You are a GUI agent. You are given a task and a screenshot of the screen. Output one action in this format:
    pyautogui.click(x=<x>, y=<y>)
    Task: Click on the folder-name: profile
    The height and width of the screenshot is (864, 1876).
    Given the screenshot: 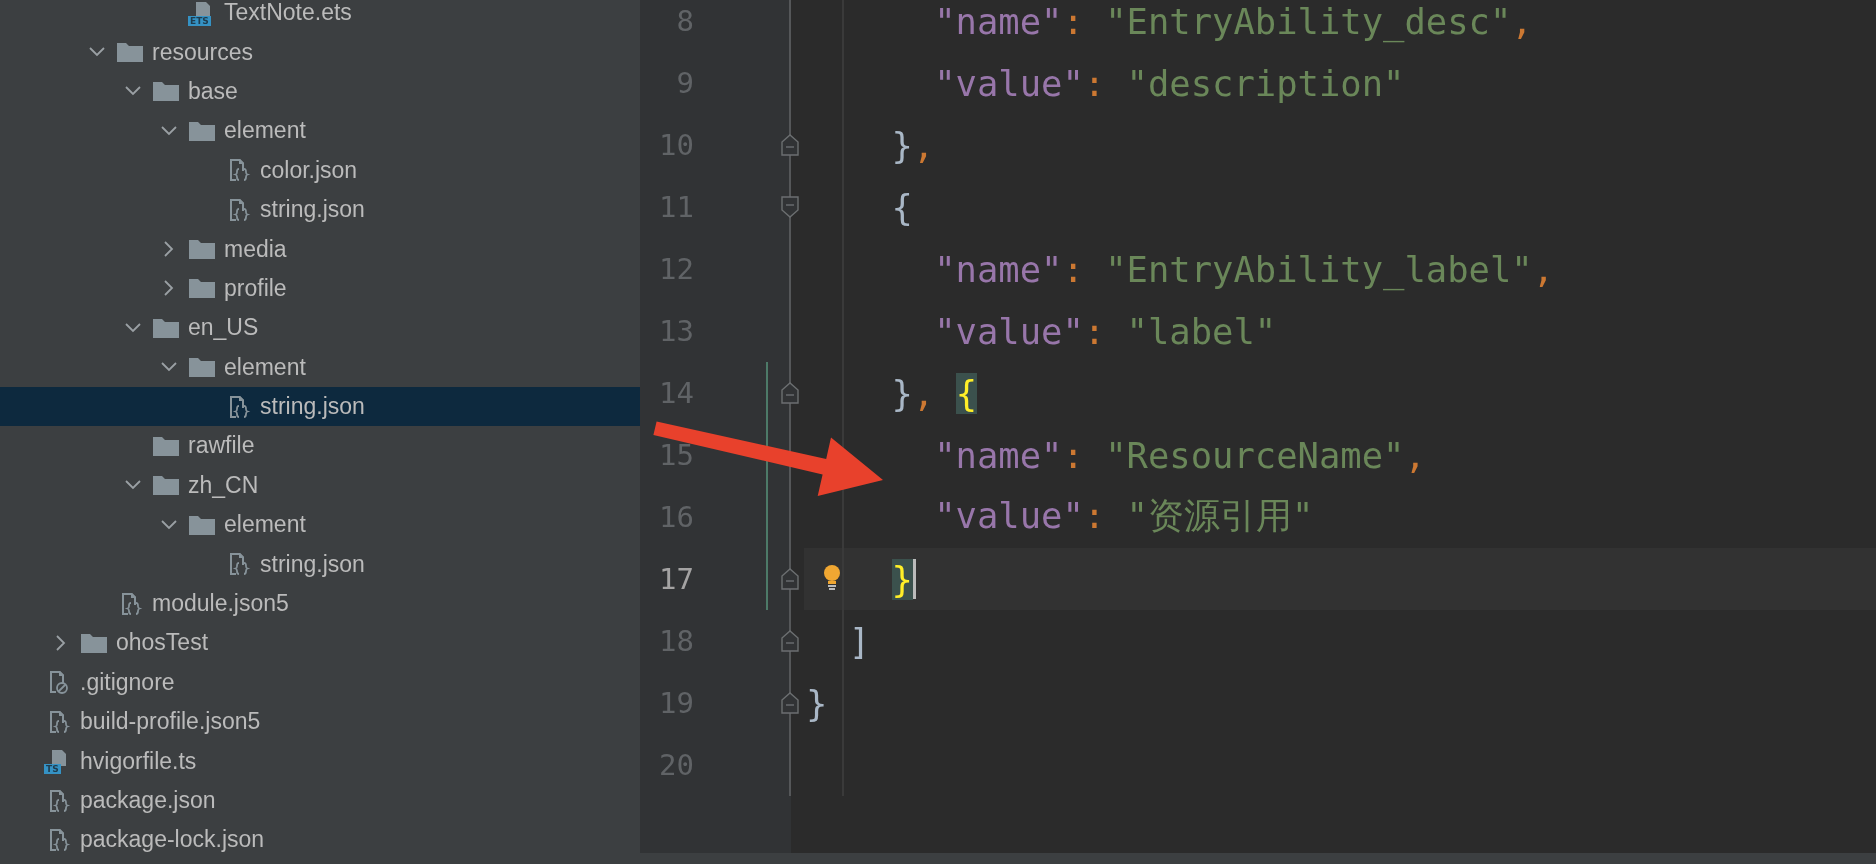 What is the action you would take?
    pyautogui.click(x=255, y=288)
    